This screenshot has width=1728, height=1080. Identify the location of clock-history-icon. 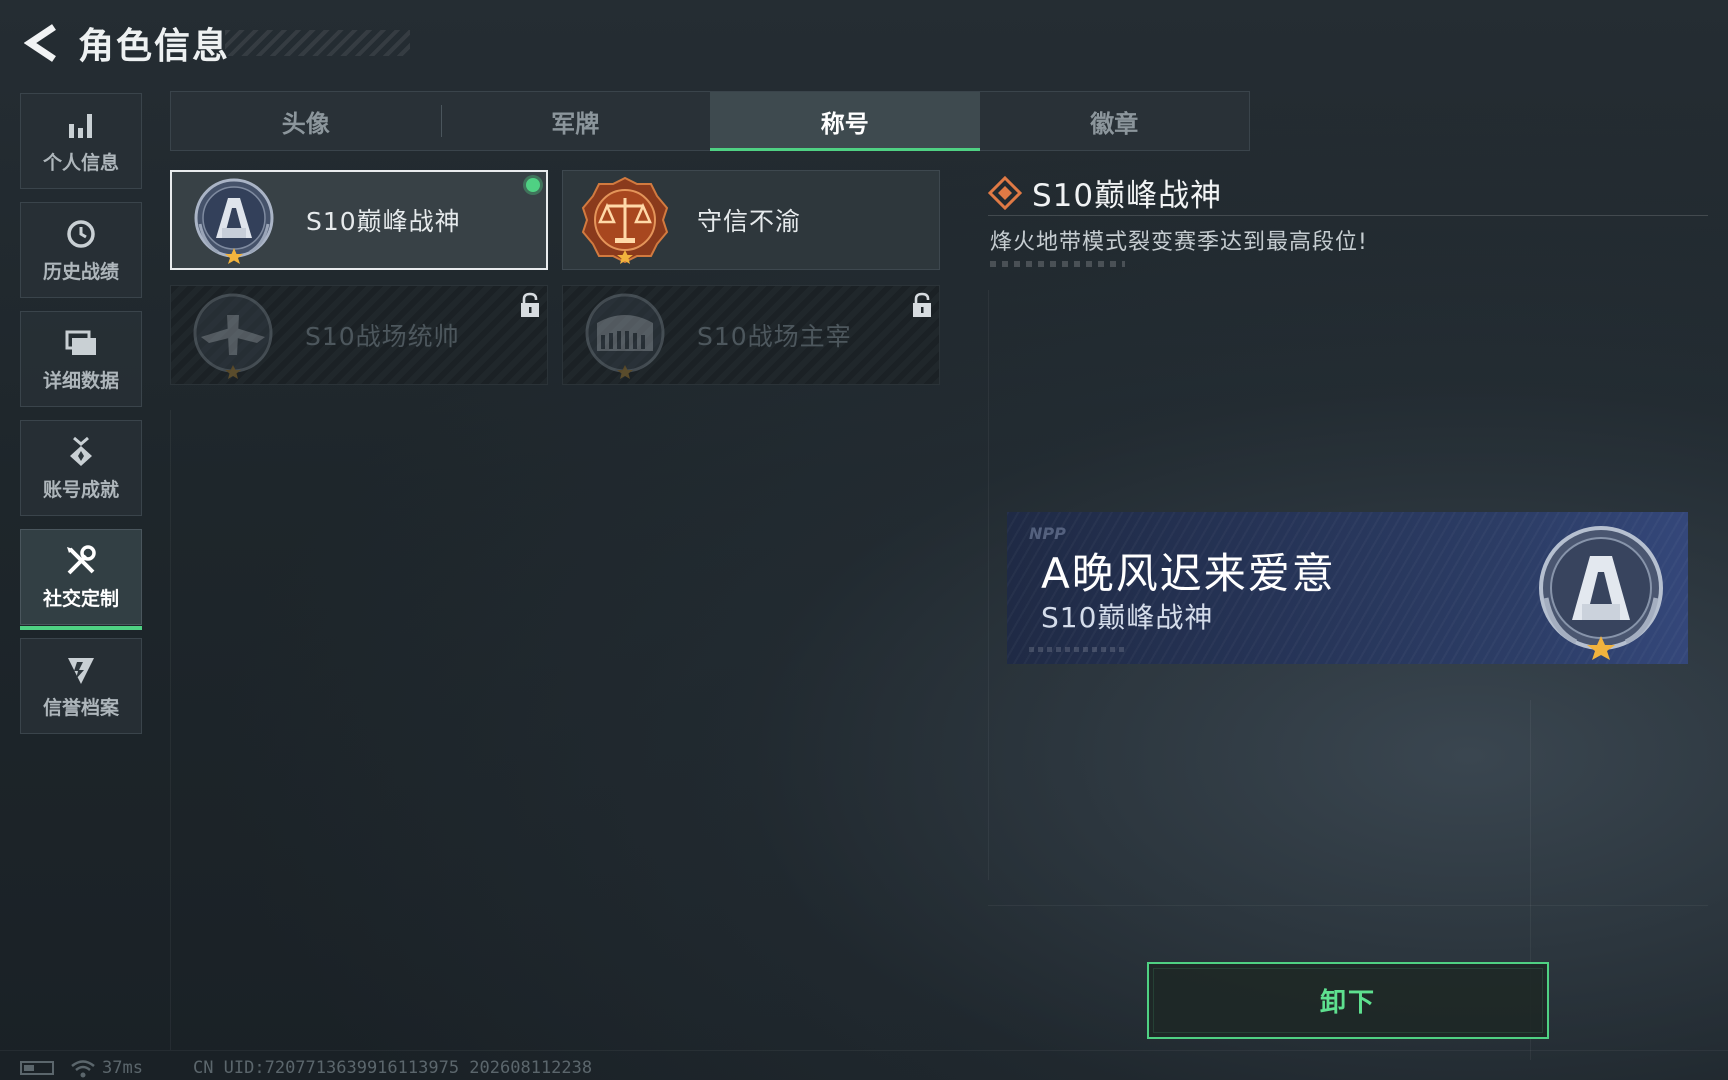
(81, 234).